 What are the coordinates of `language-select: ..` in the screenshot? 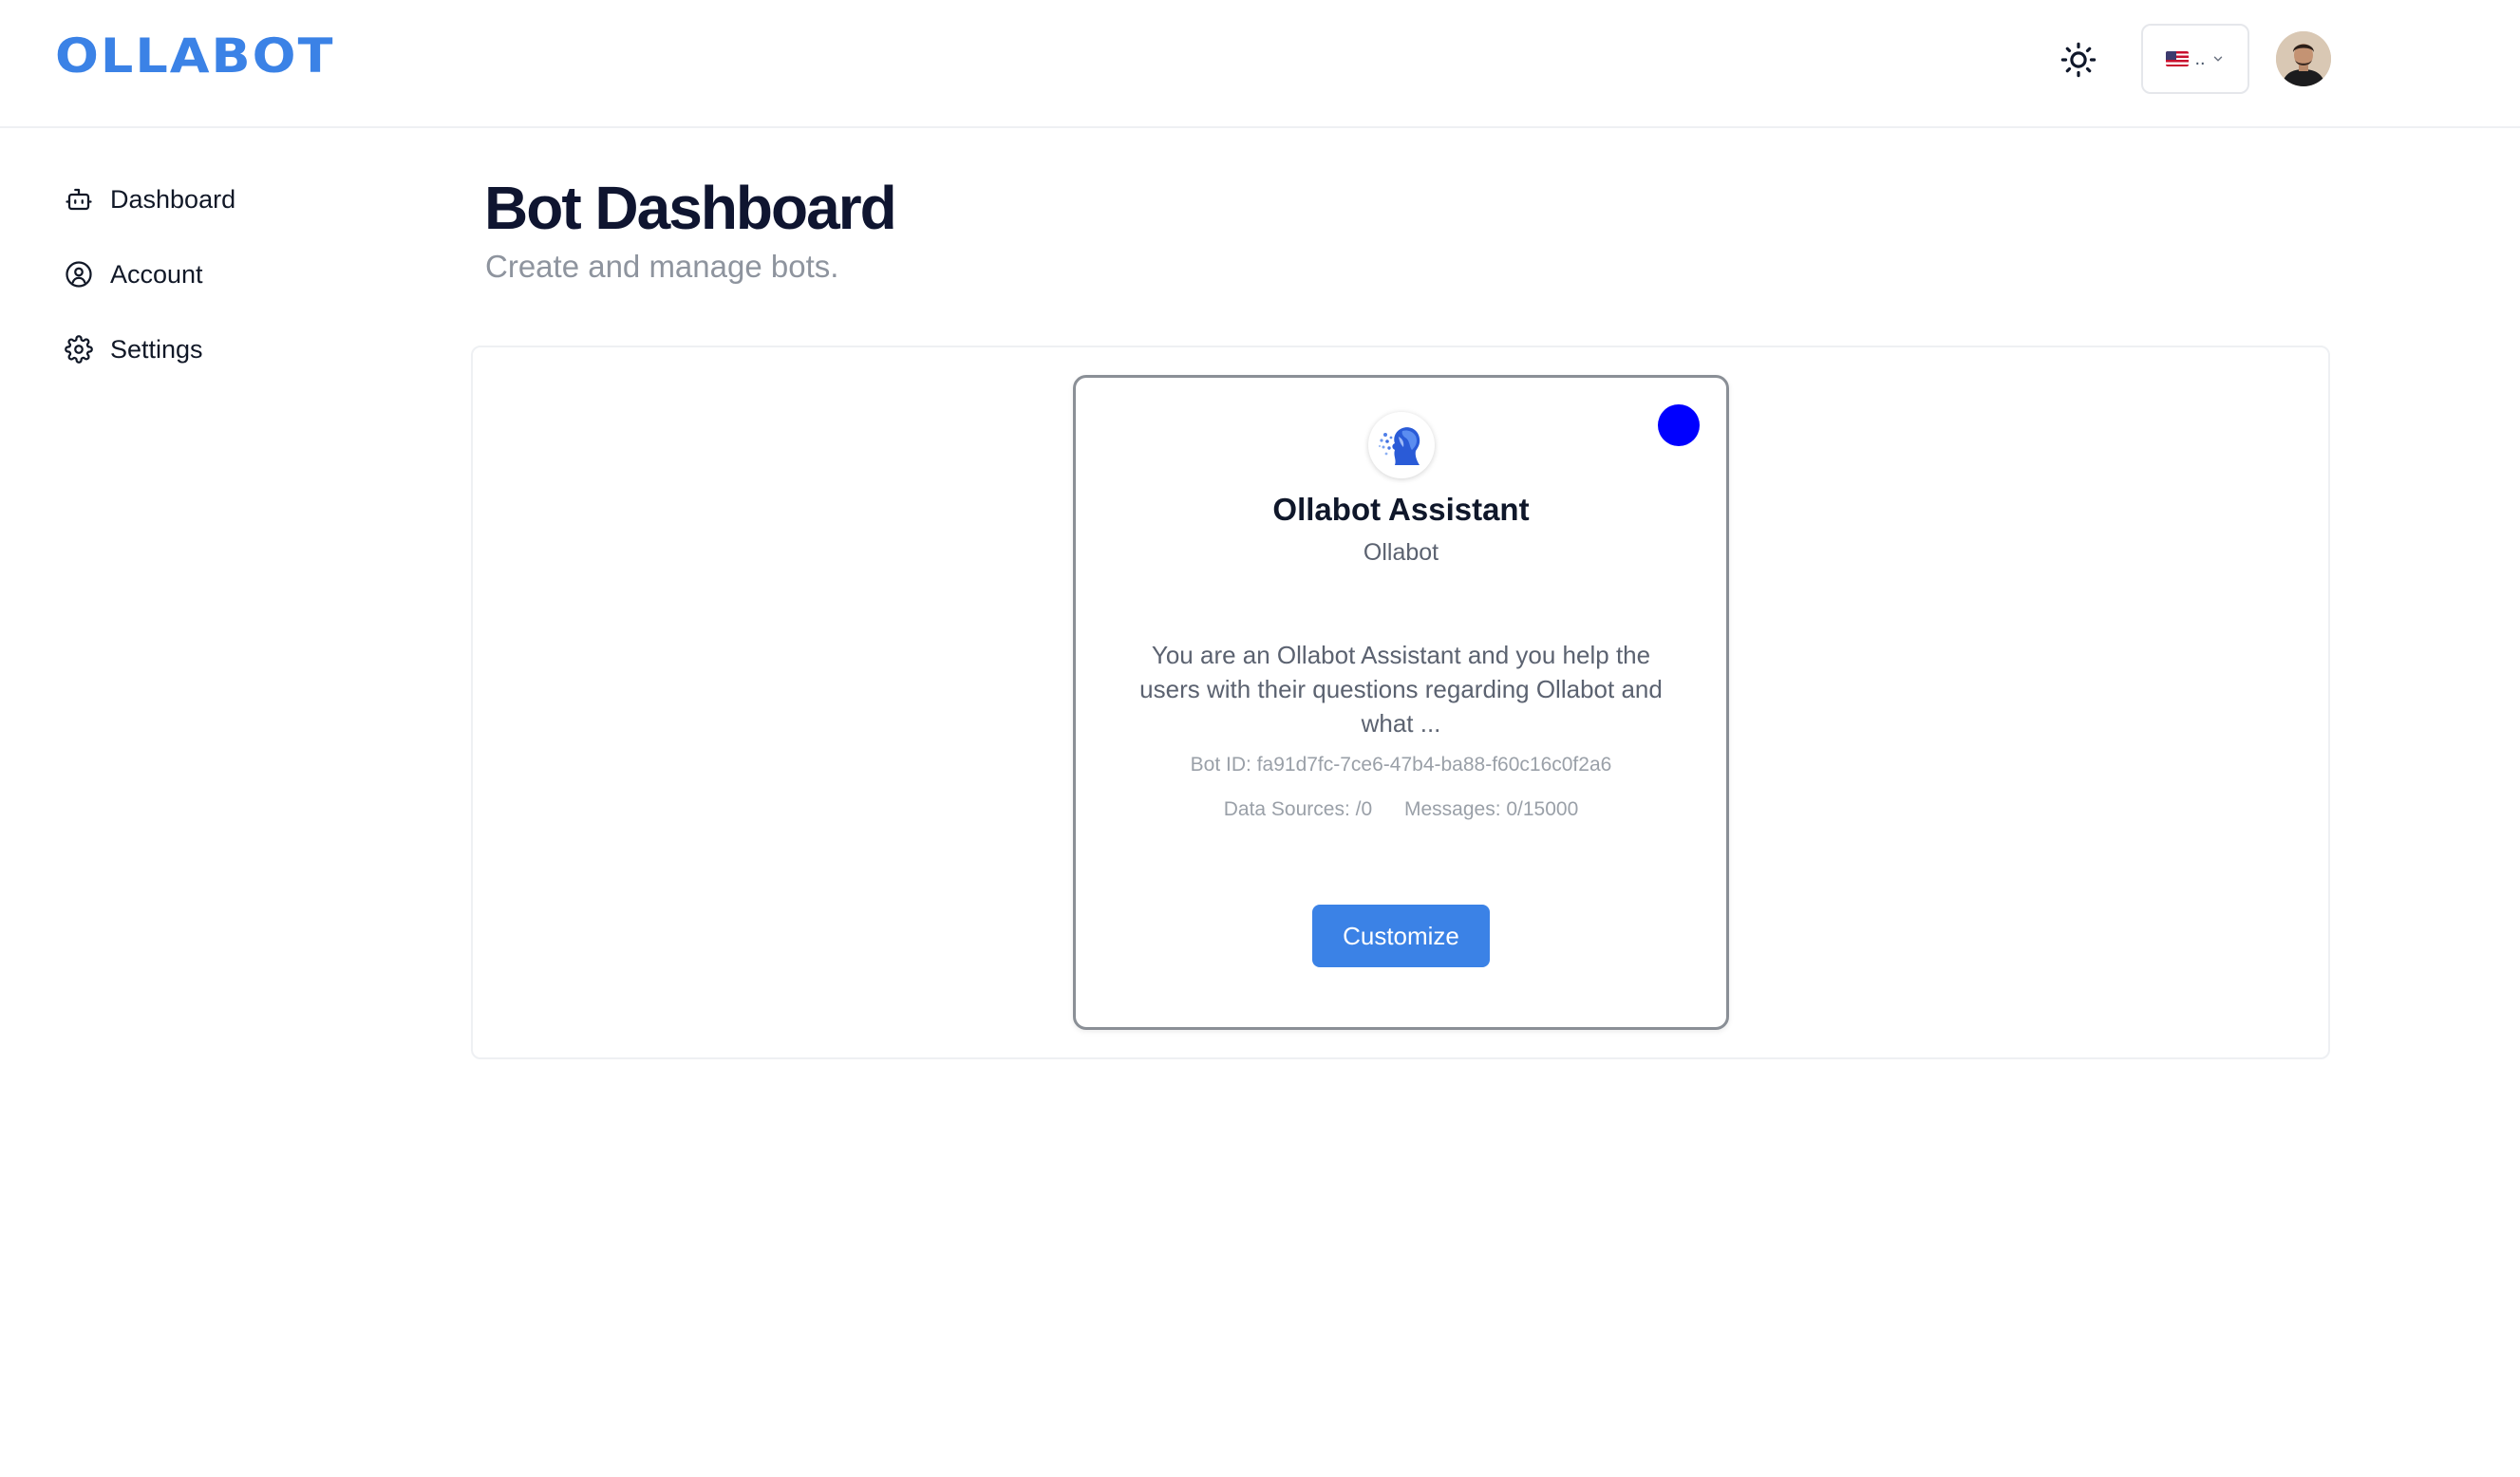 It's located at (2195, 59).